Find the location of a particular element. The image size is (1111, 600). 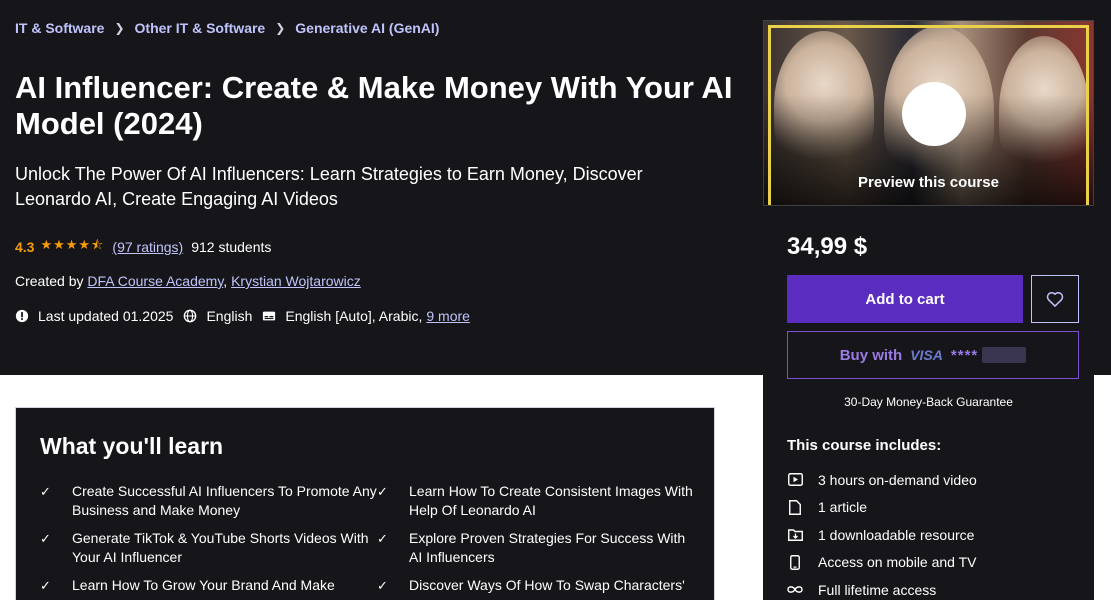

card-number-mask: **** is located at coordinates (964, 355).